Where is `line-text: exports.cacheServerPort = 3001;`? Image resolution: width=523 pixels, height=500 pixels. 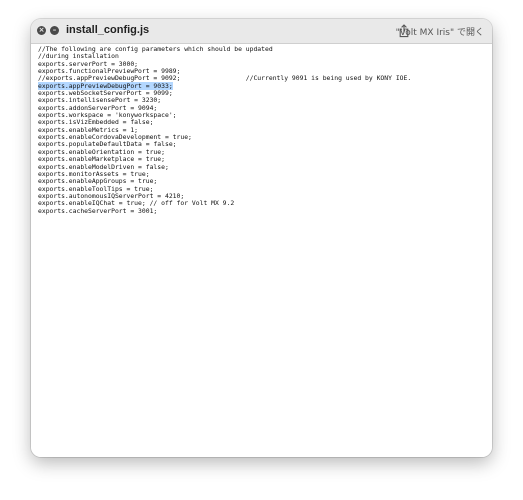 line-text: exports.cacheServerPort = 3001; is located at coordinates (98, 210).